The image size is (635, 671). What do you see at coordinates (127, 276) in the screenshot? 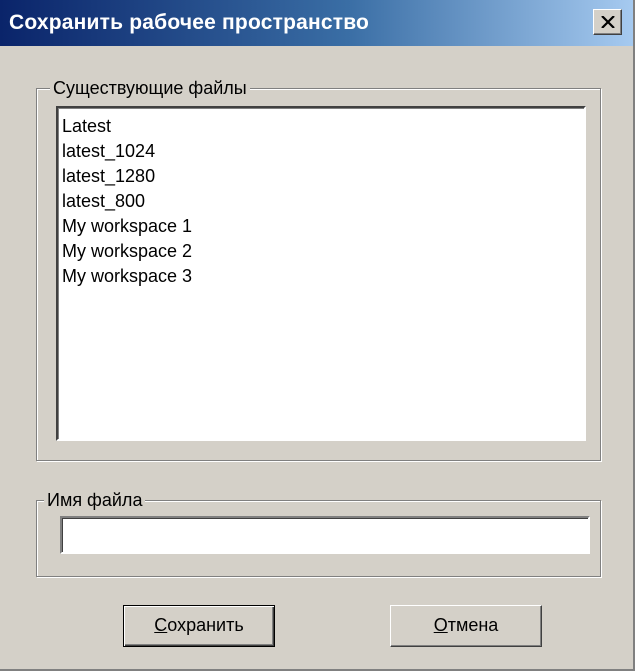
I see `list-item: My workspace 3` at bounding box center [127, 276].